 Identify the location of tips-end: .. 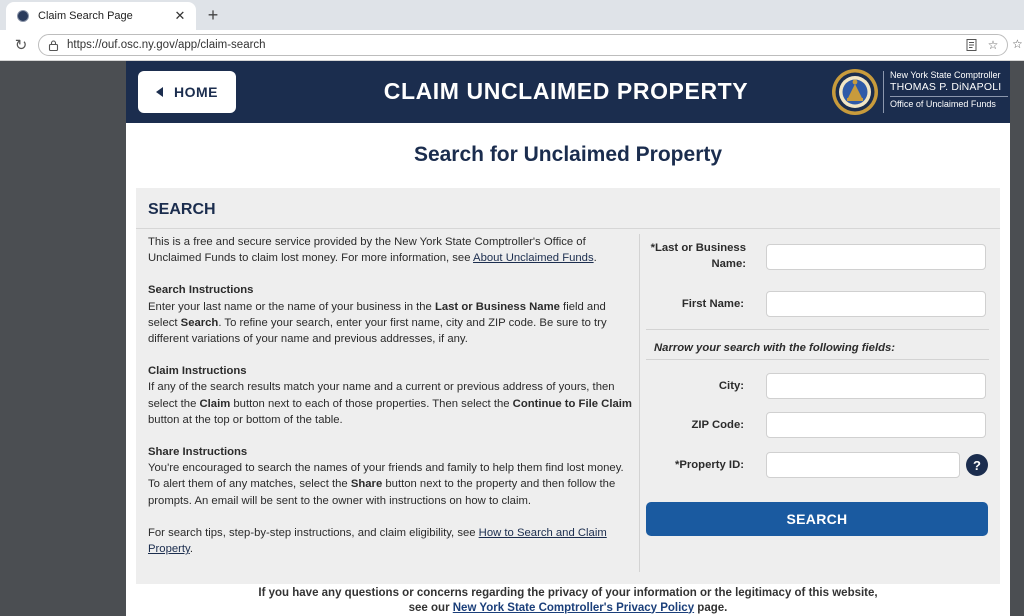
(191, 549).